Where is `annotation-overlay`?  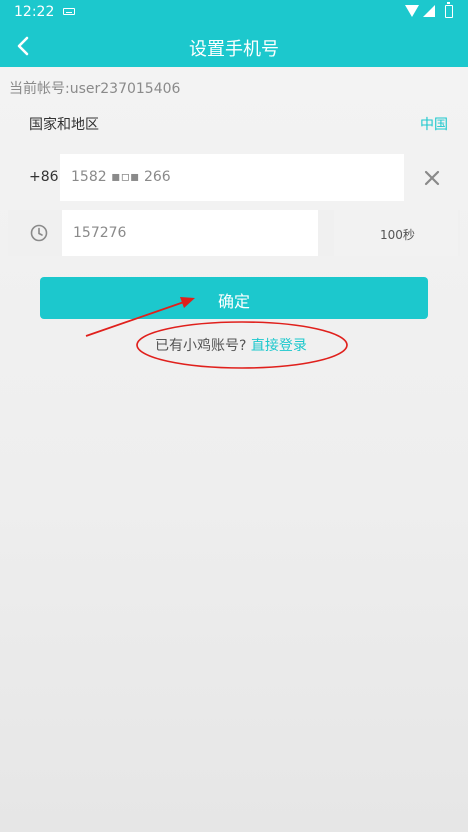
annotation-overlay is located at coordinates (216, 333).